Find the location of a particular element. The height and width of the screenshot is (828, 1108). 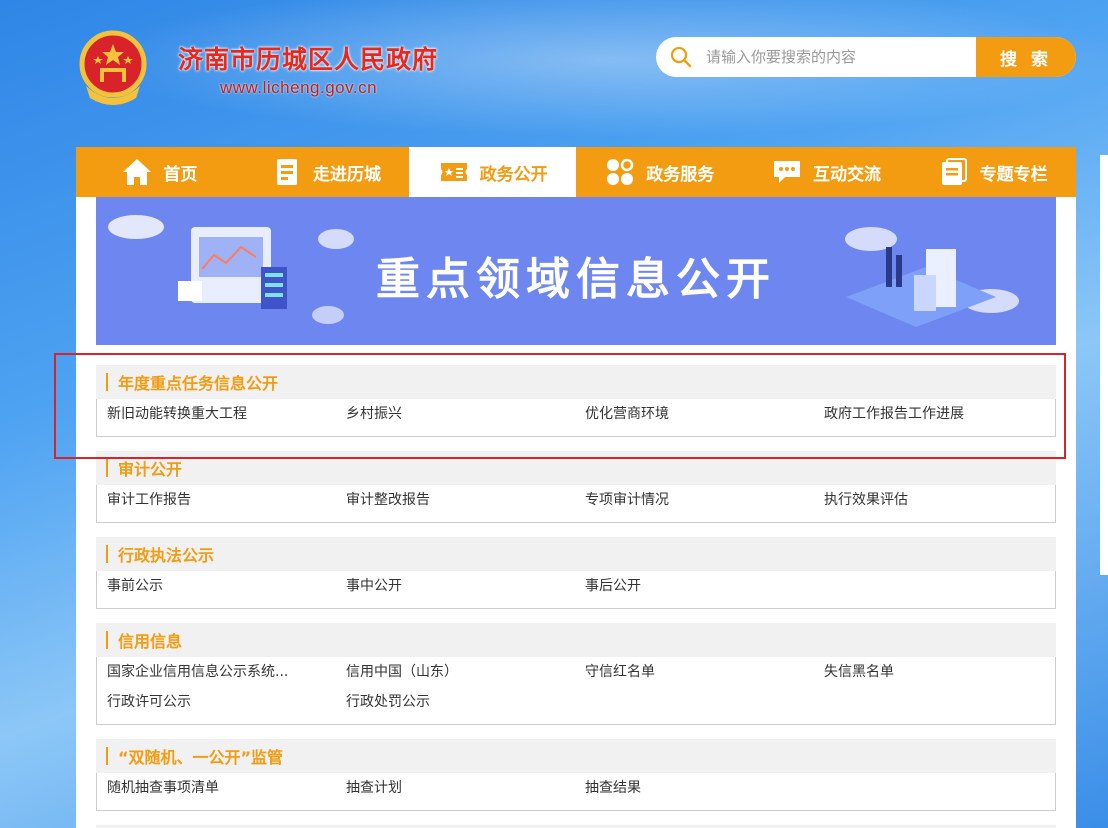

list-item: 审计整改报告 is located at coordinates (455, 502).